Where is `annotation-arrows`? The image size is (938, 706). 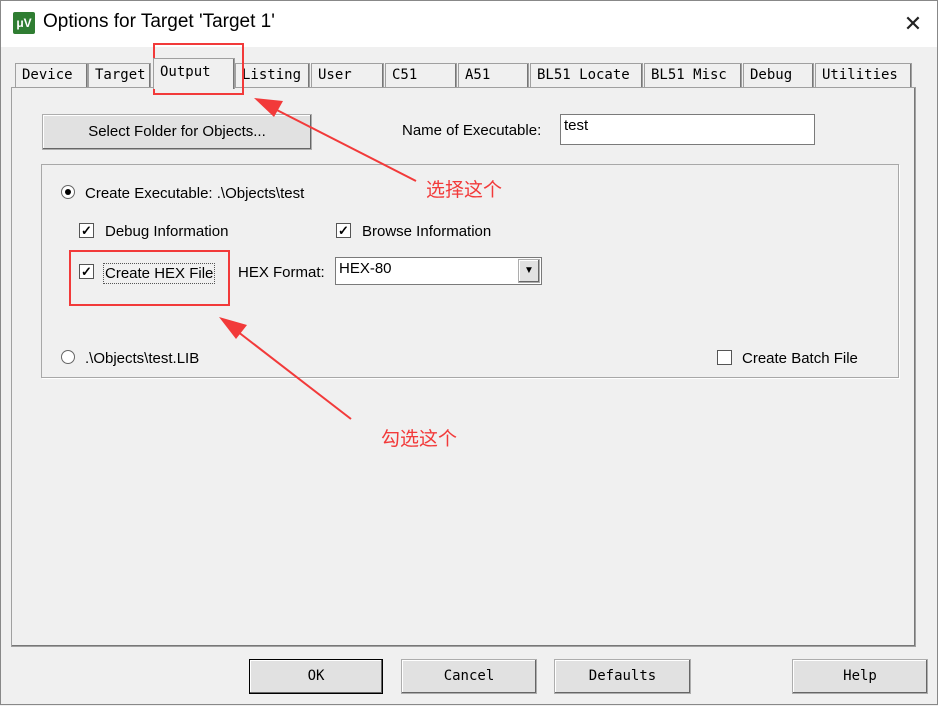
annotation-arrows is located at coordinates (318, 259).